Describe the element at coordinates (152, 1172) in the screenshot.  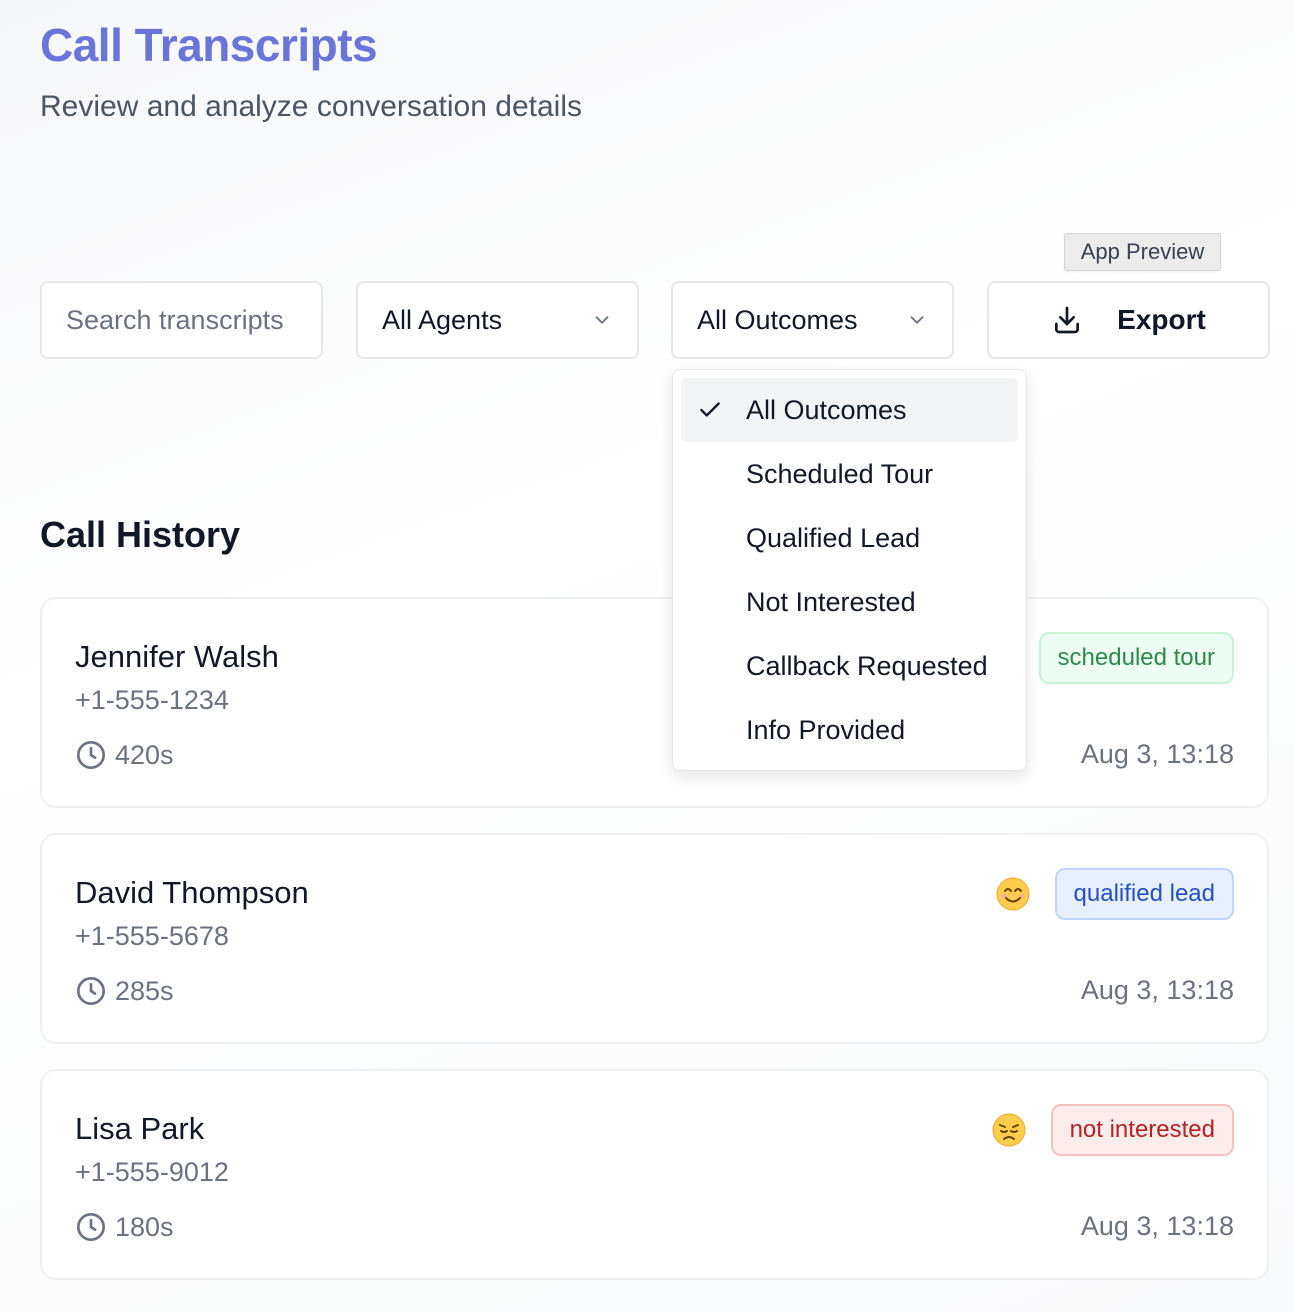
I see `caller-phone: +1-555-9012` at that location.